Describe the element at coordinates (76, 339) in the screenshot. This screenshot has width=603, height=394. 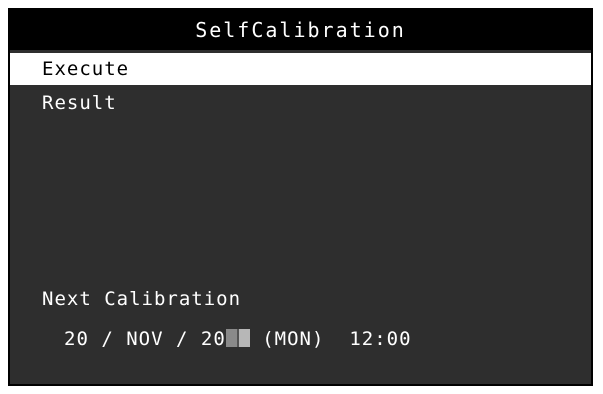
I see `date-day: 20` at that location.